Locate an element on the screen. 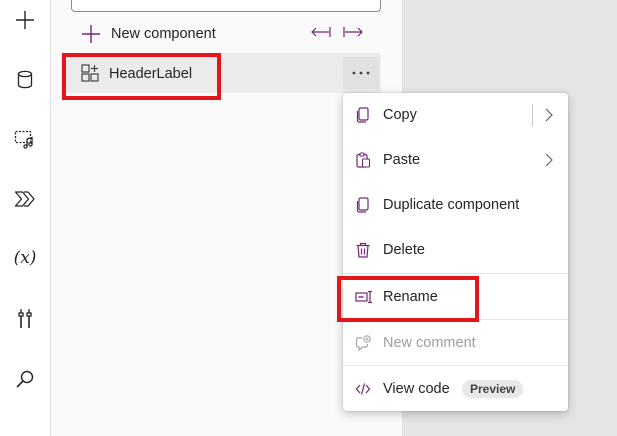  more-options-button is located at coordinates (361, 73).